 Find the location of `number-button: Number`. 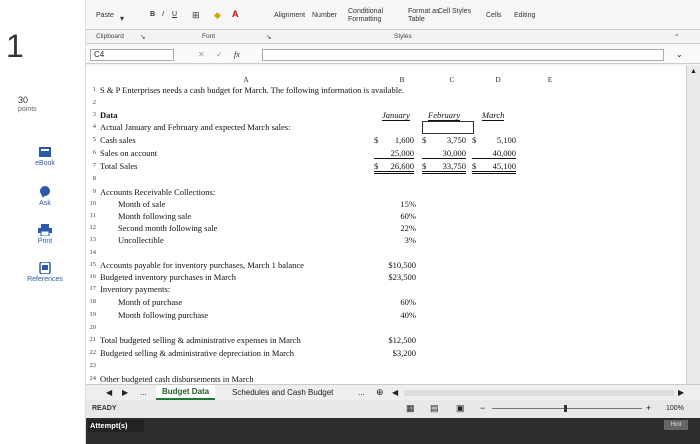

number-button: Number is located at coordinates (324, 15).